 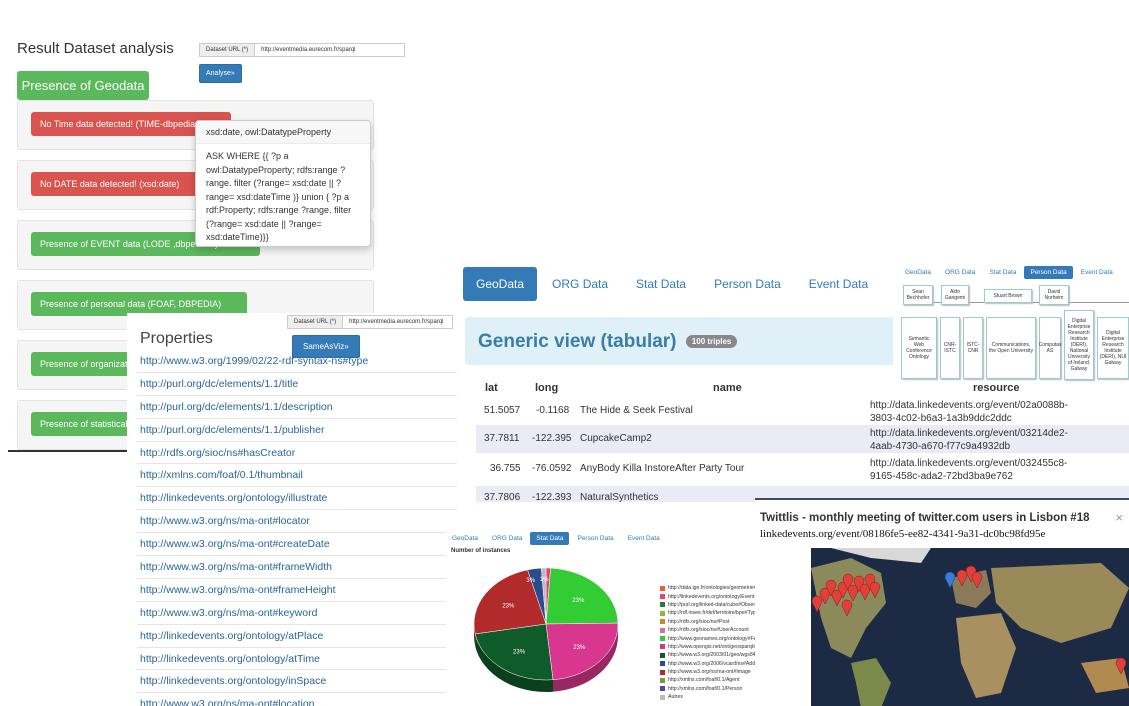 What do you see at coordinates (1011, 348) in the screenshot?
I see `org-node: Communications, the Open University` at bounding box center [1011, 348].